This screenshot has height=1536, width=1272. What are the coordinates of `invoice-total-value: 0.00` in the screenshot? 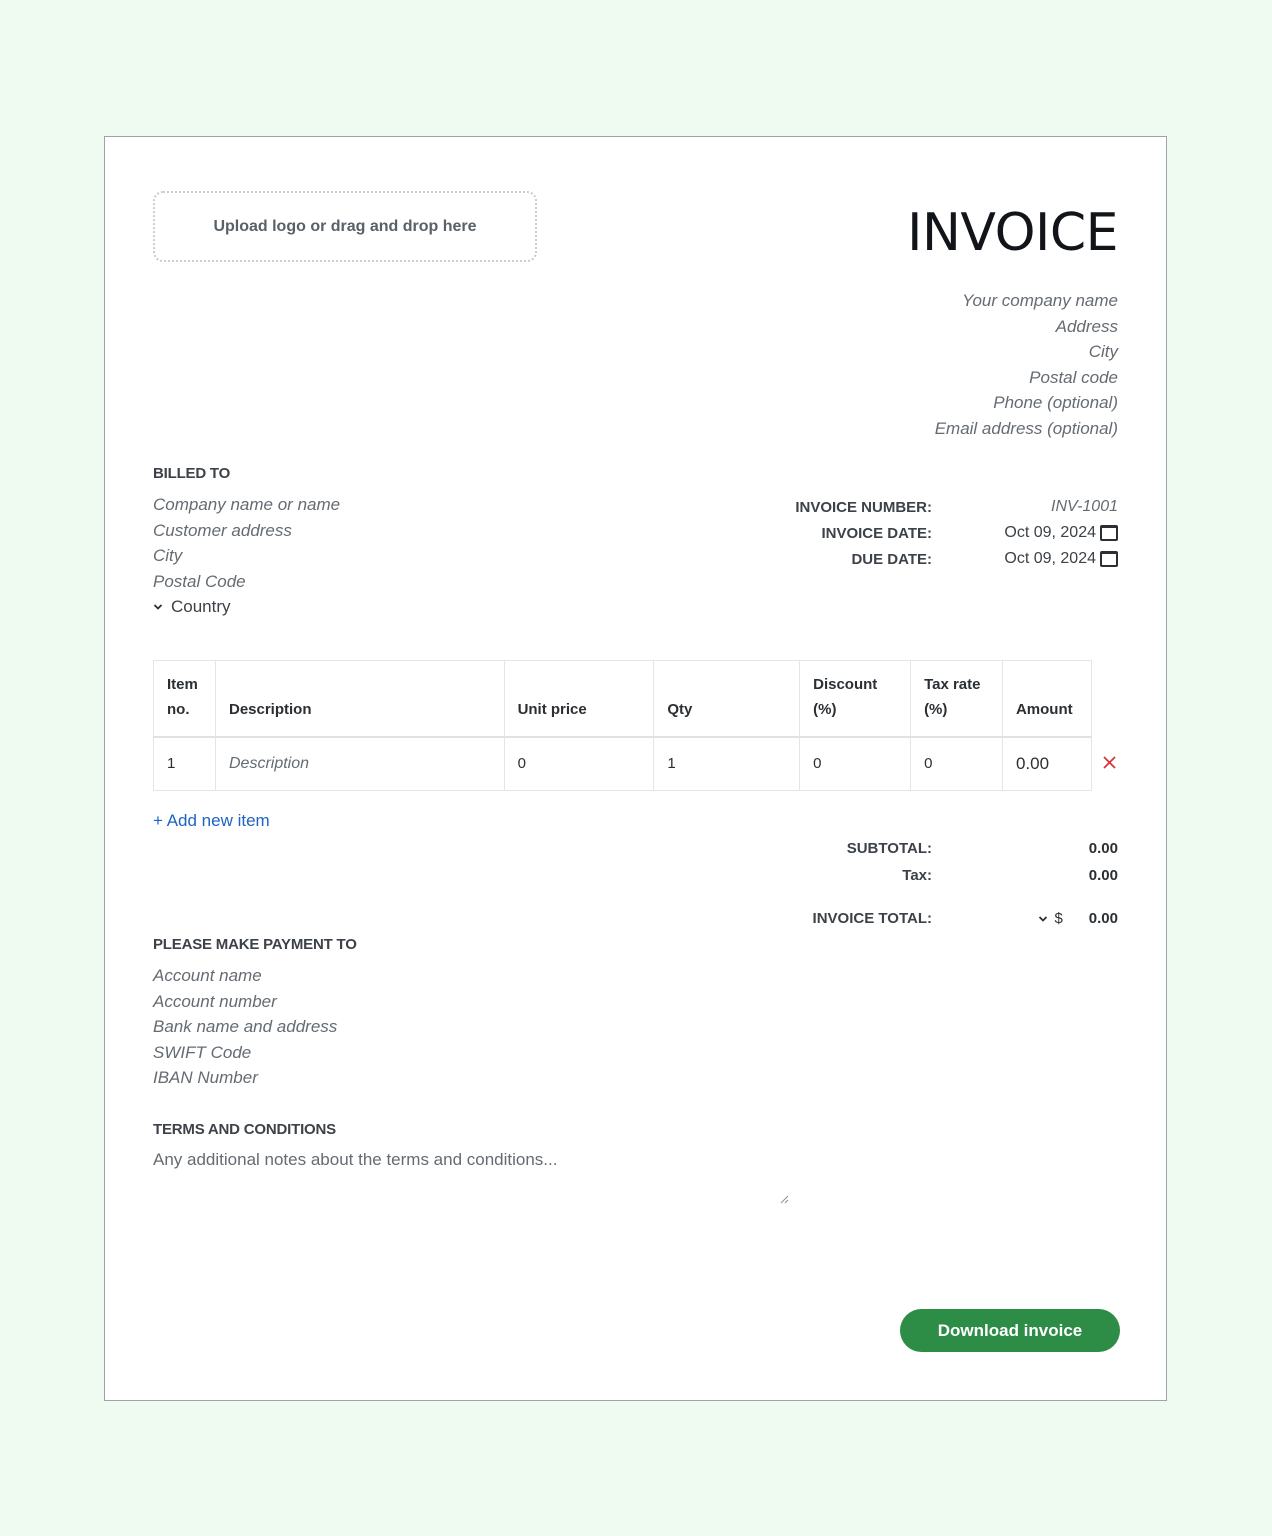 It's located at (1103, 918).